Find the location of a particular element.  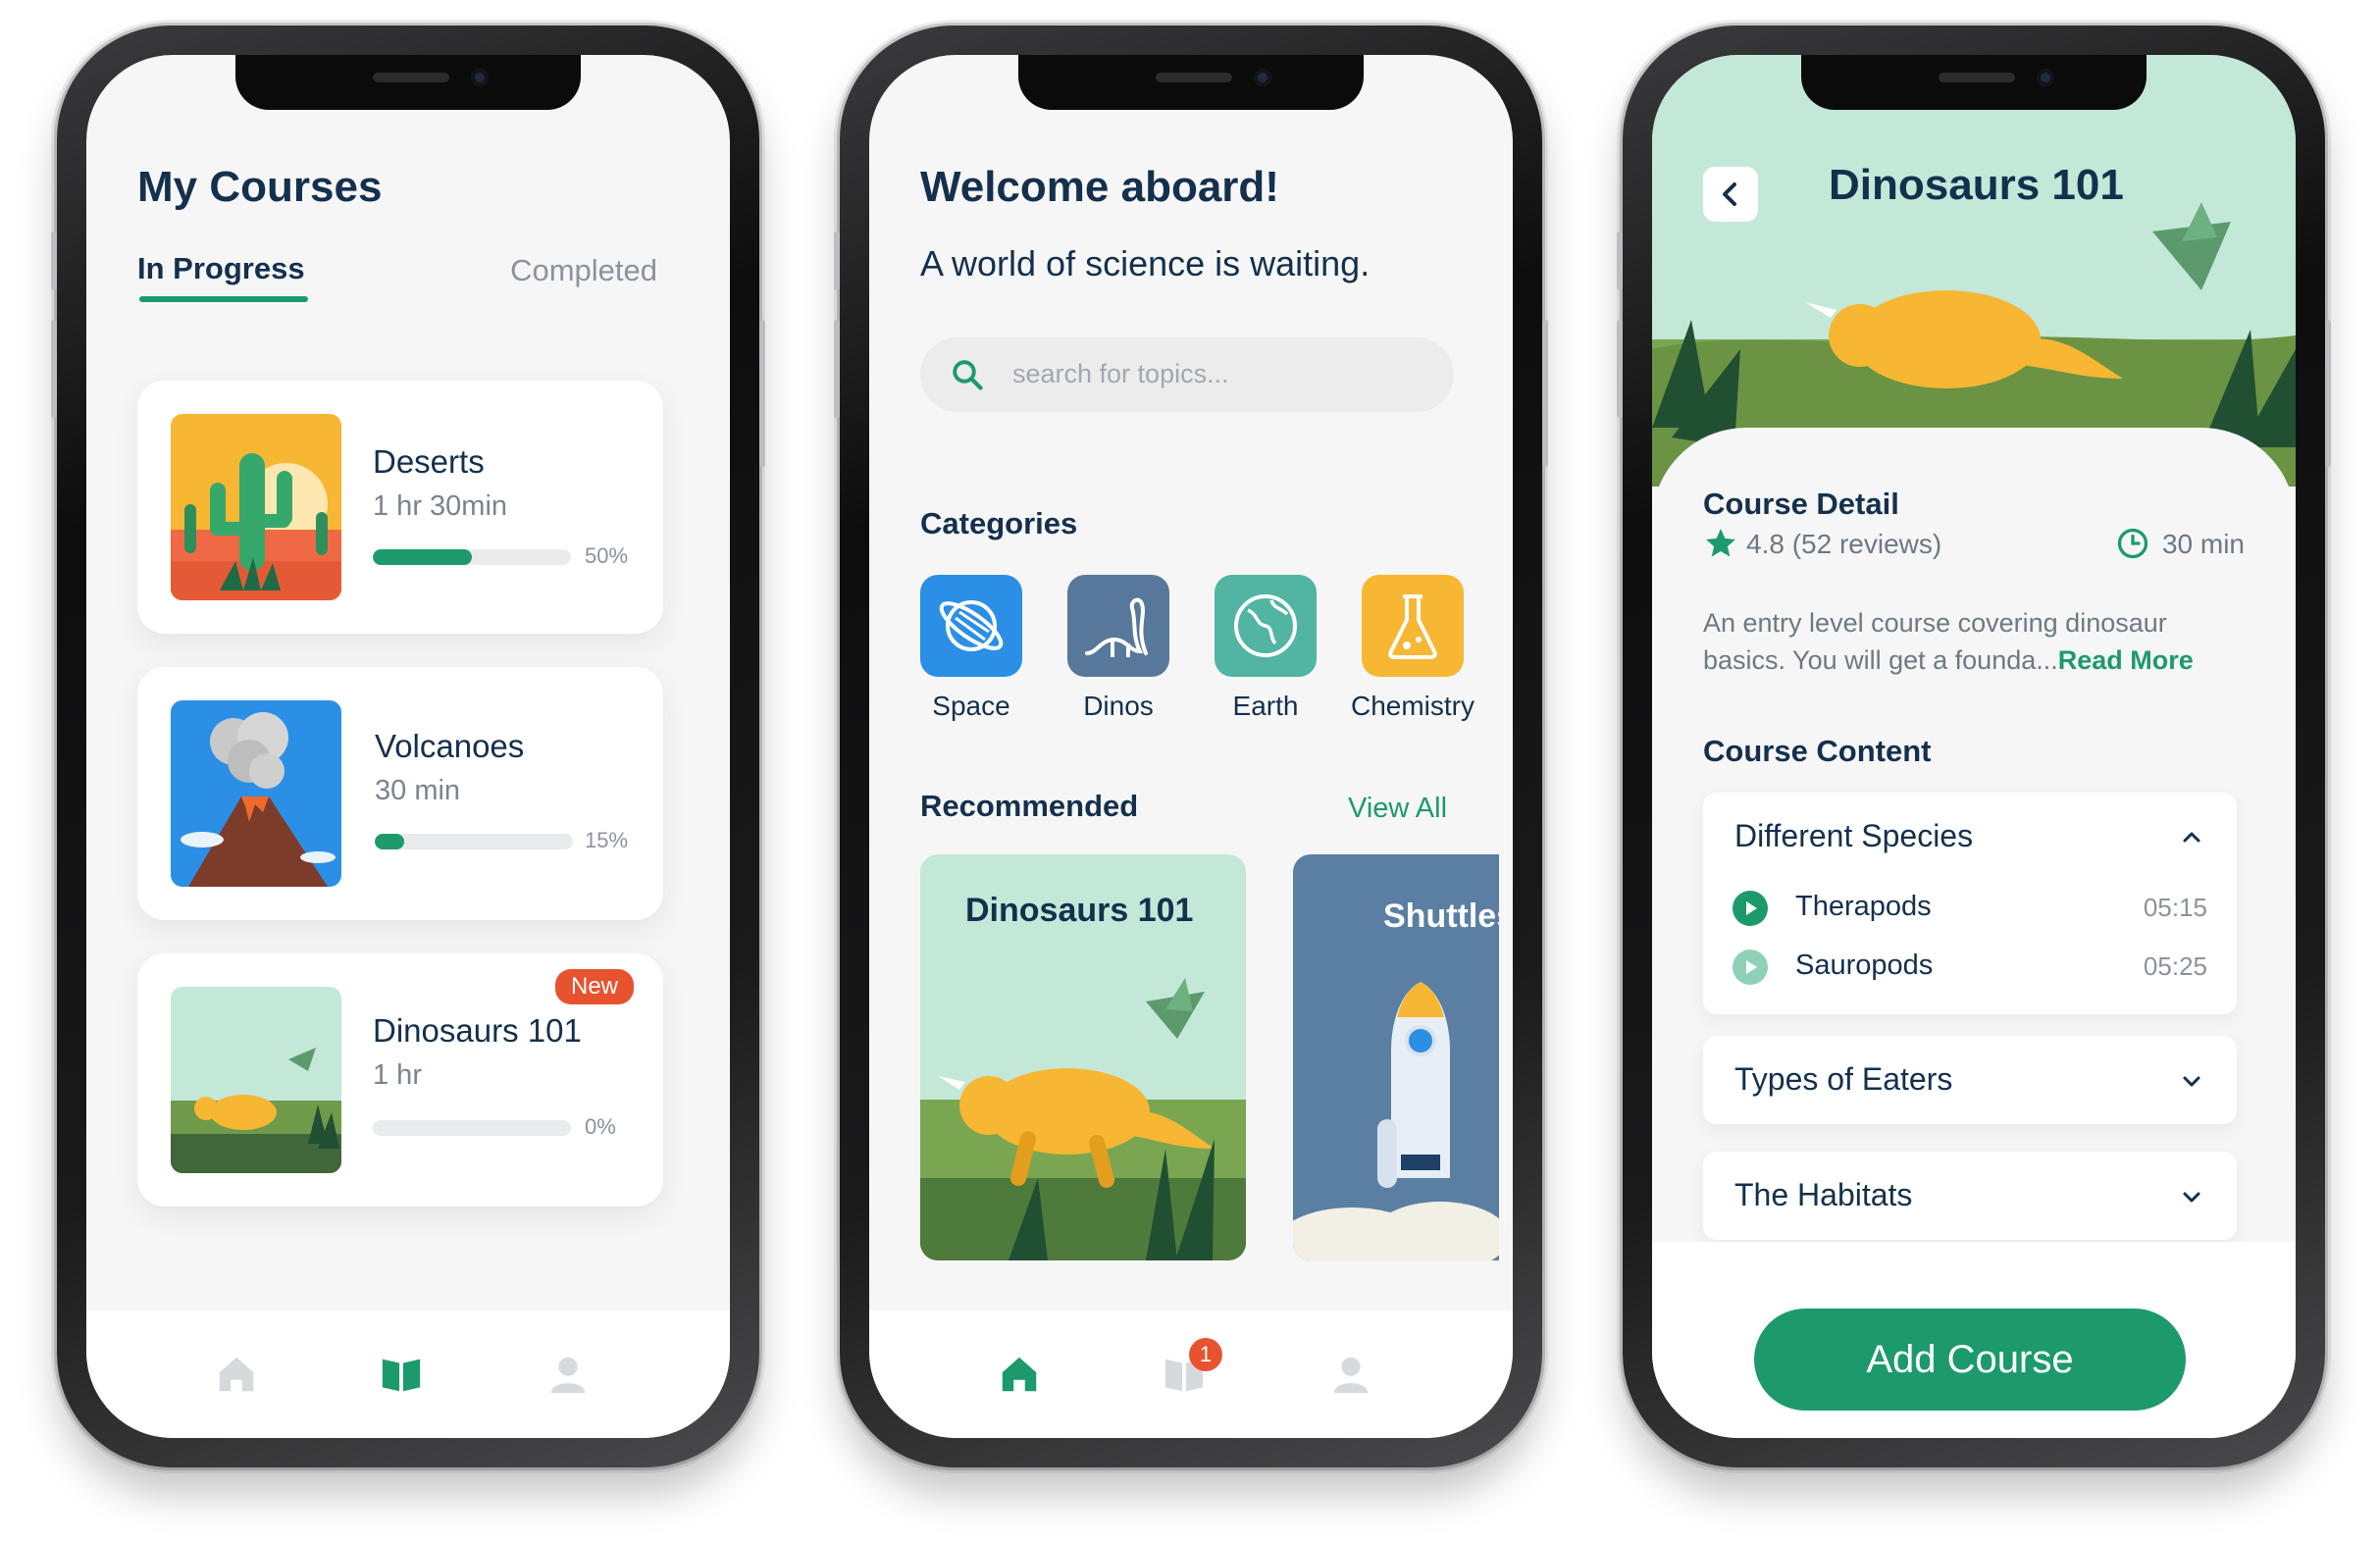

section-title: Types of Eaters is located at coordinates (1843, 1079).